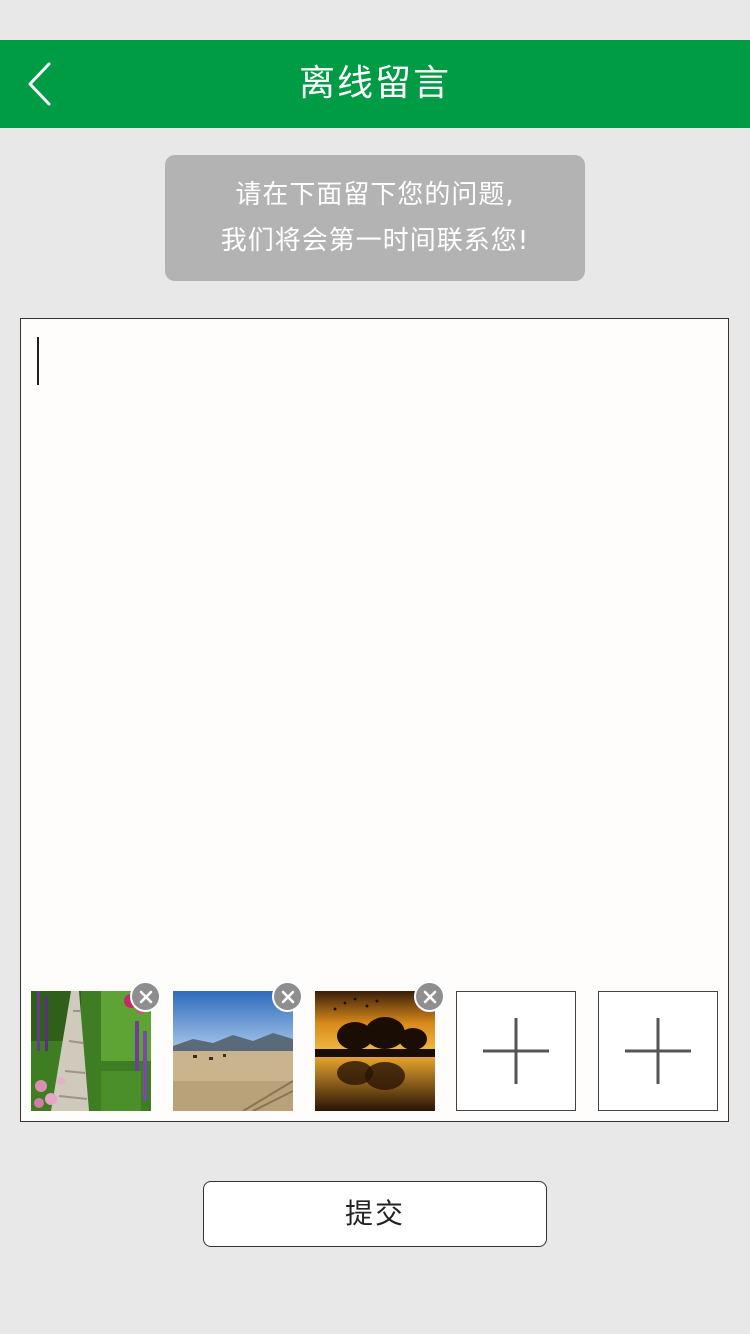 The height and width of the screenshot is (1334, 750). Describe the element at coordinates (375, 195) in the screenshot. I see `tip-line-1: 请在下面留下您的问题,` at that location.